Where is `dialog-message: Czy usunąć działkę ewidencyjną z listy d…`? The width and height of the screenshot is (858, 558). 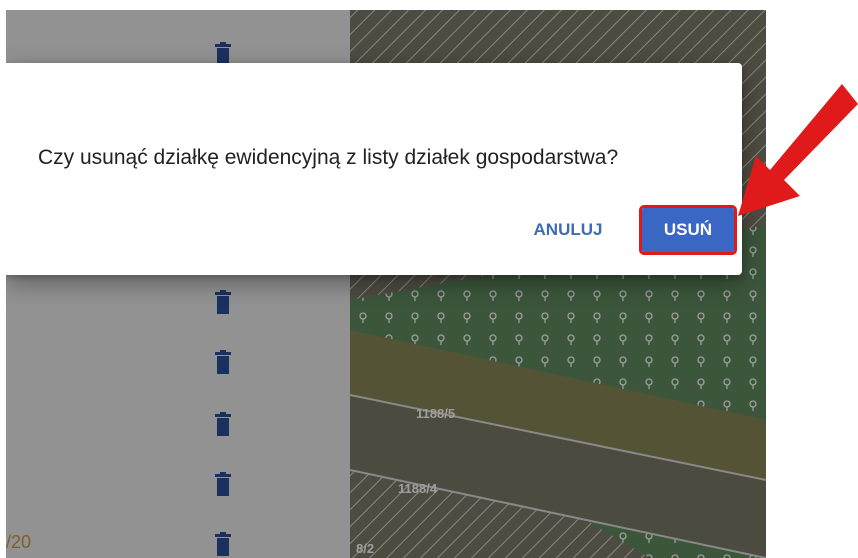 dialog-message: Czy usunąć działkę ewidencyjną z listy d… is located at coordinates (328, 157).